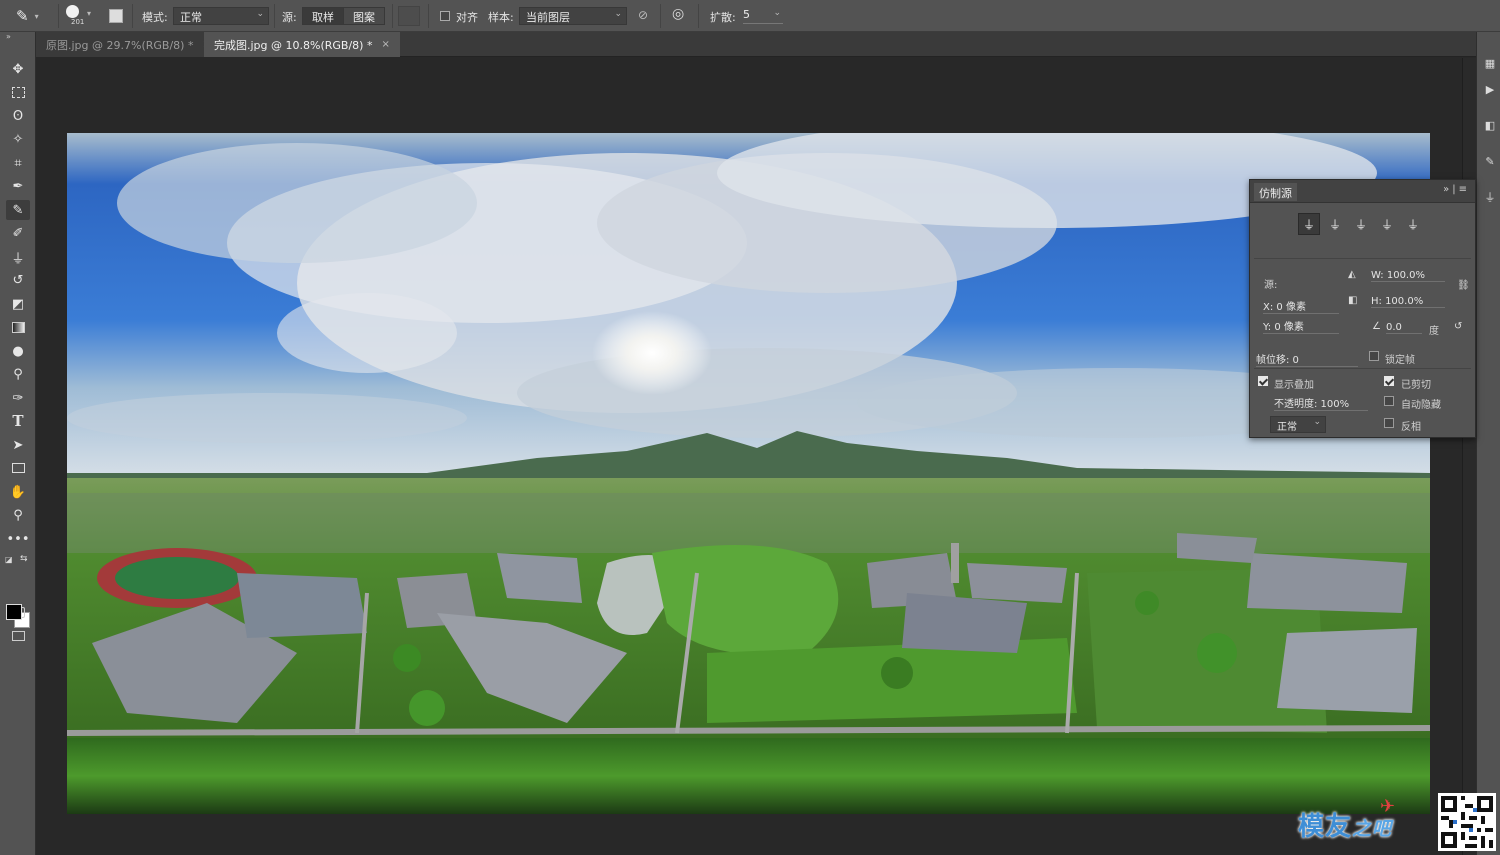 The width and height of the screenshot is (1500, 855). I want to click on brush-size-picker: ▾, so click(78, 16).